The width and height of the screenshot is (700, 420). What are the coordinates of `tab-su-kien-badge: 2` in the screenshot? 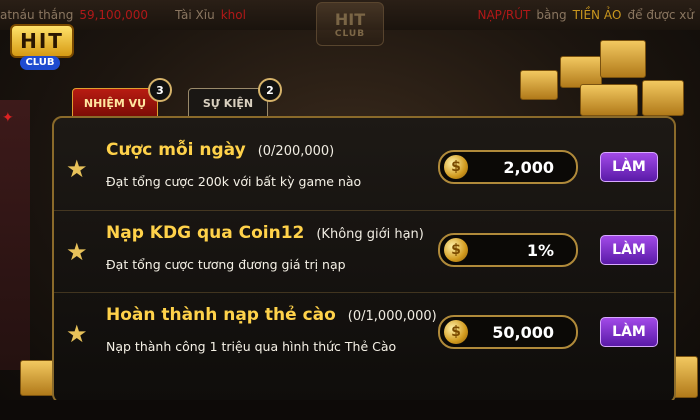 It's located at (270, 90).